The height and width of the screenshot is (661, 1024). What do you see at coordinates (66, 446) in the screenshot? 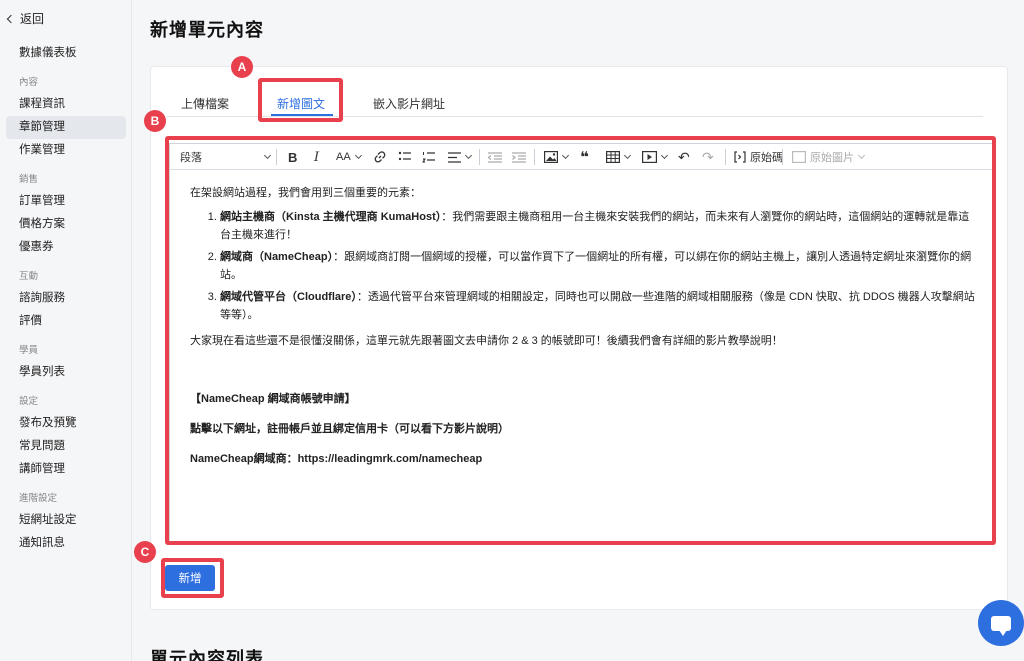
I see `sidebar-item-faq: 常見問題` at bounding box center [66, 446].